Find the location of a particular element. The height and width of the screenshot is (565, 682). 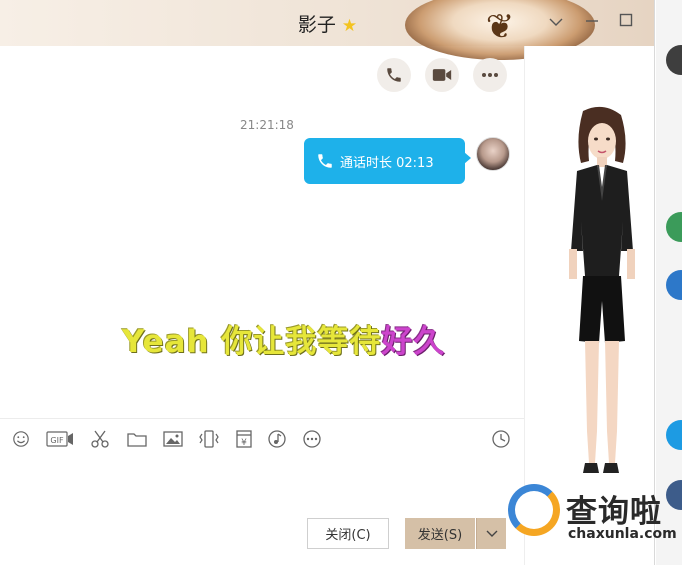

send-options-button is located at coordinates (491, 533).